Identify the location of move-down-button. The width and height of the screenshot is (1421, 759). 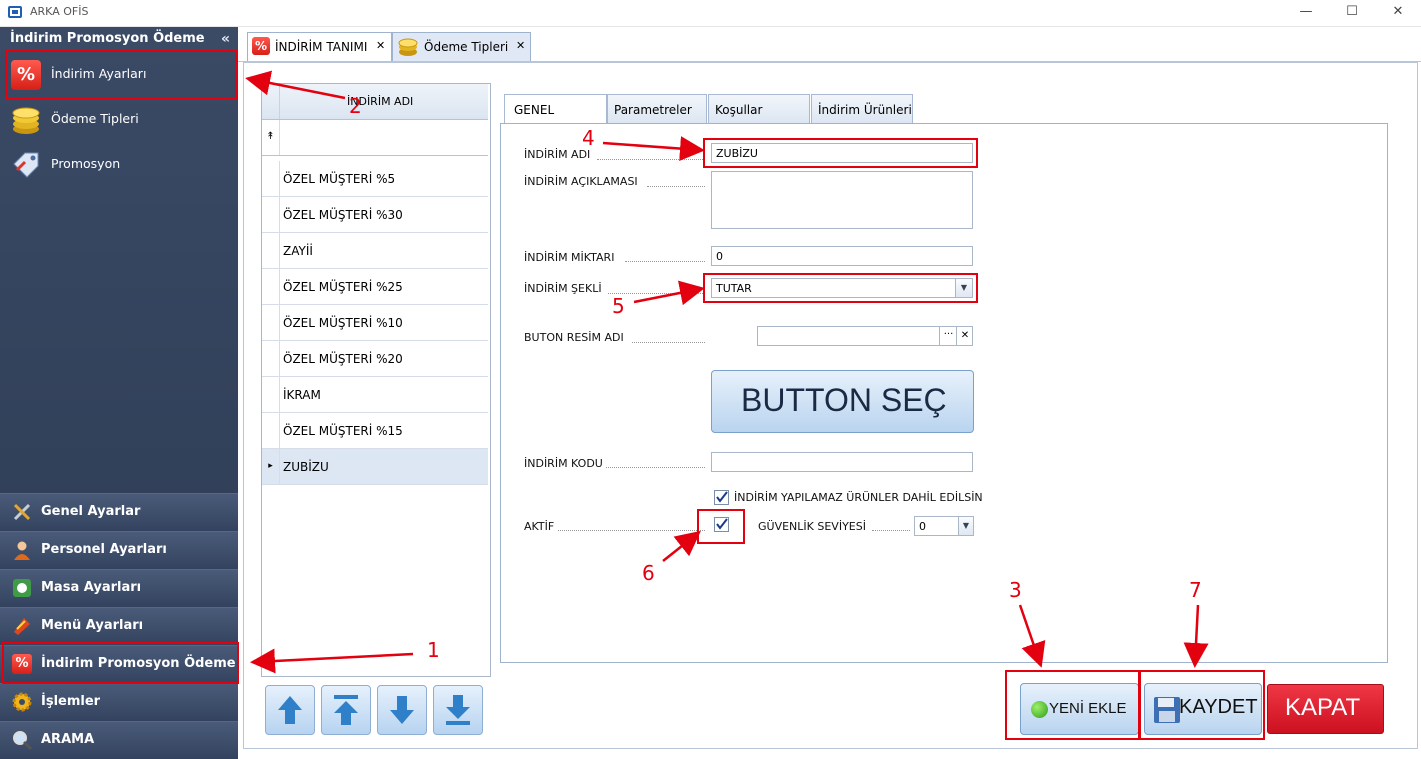
(402, 710).